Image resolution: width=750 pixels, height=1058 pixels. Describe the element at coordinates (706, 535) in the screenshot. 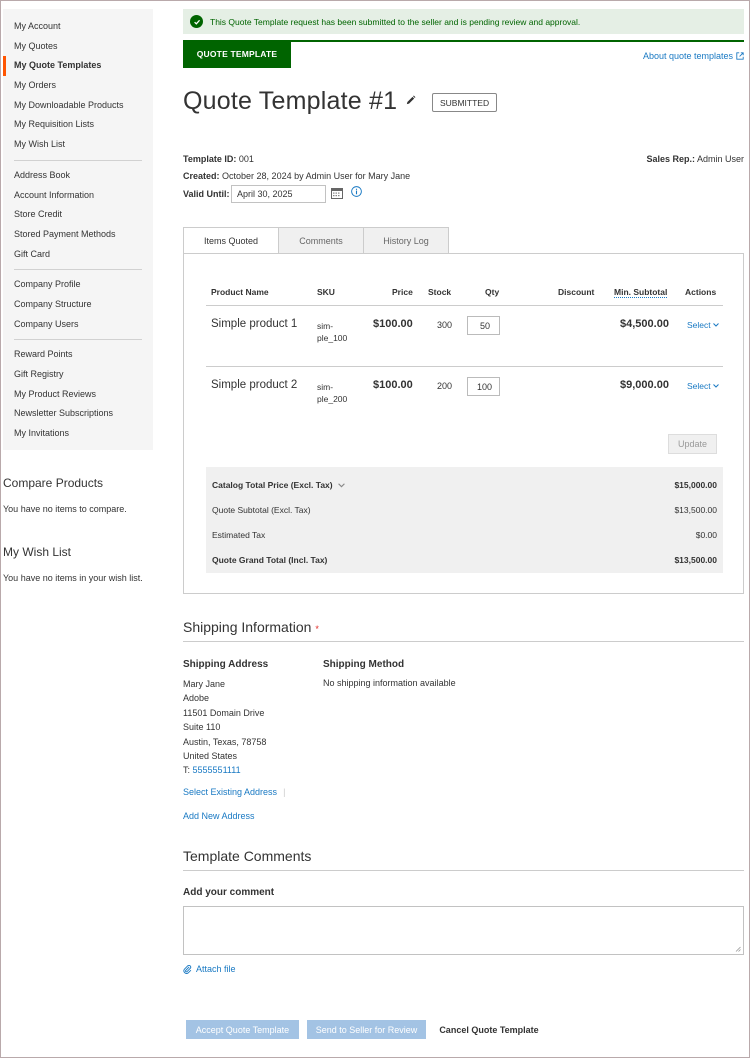

I see `estimated-tax-value: $0.00` at that location.